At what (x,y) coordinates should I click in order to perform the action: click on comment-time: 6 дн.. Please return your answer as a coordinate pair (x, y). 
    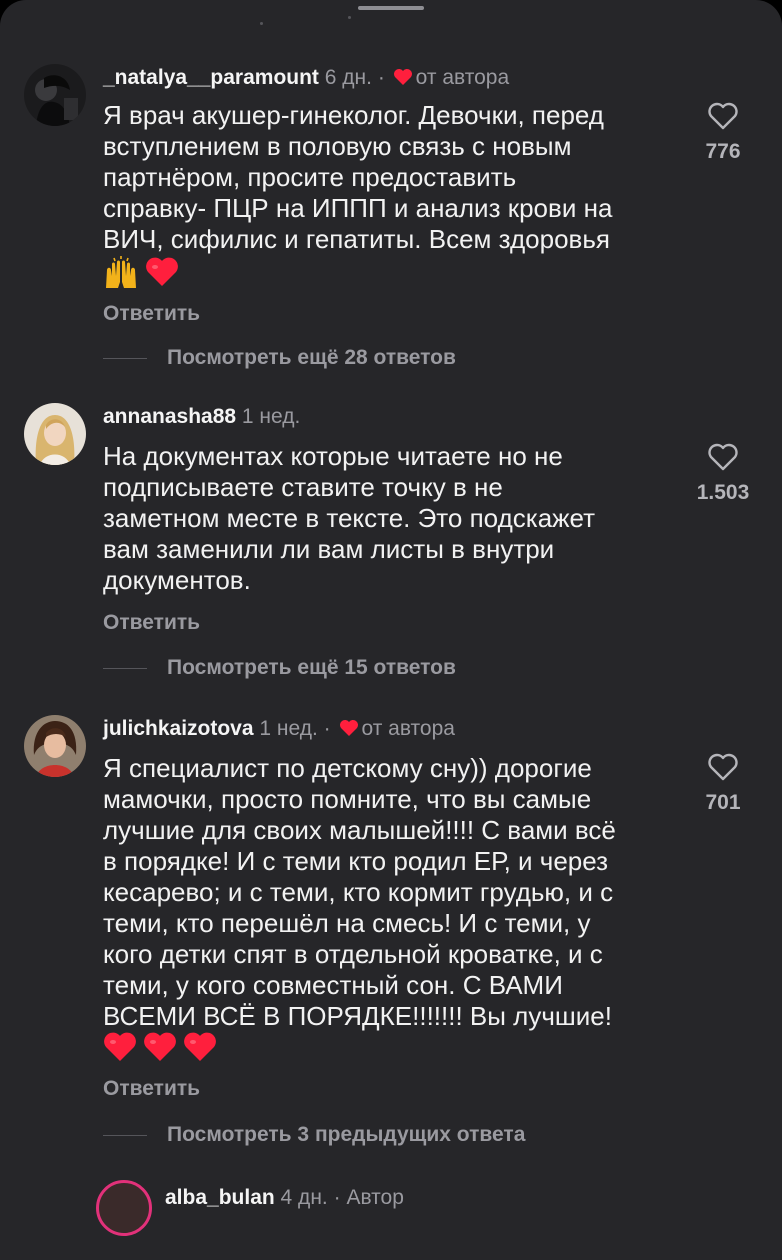
    Looking at the image, I should click on (348, 77).